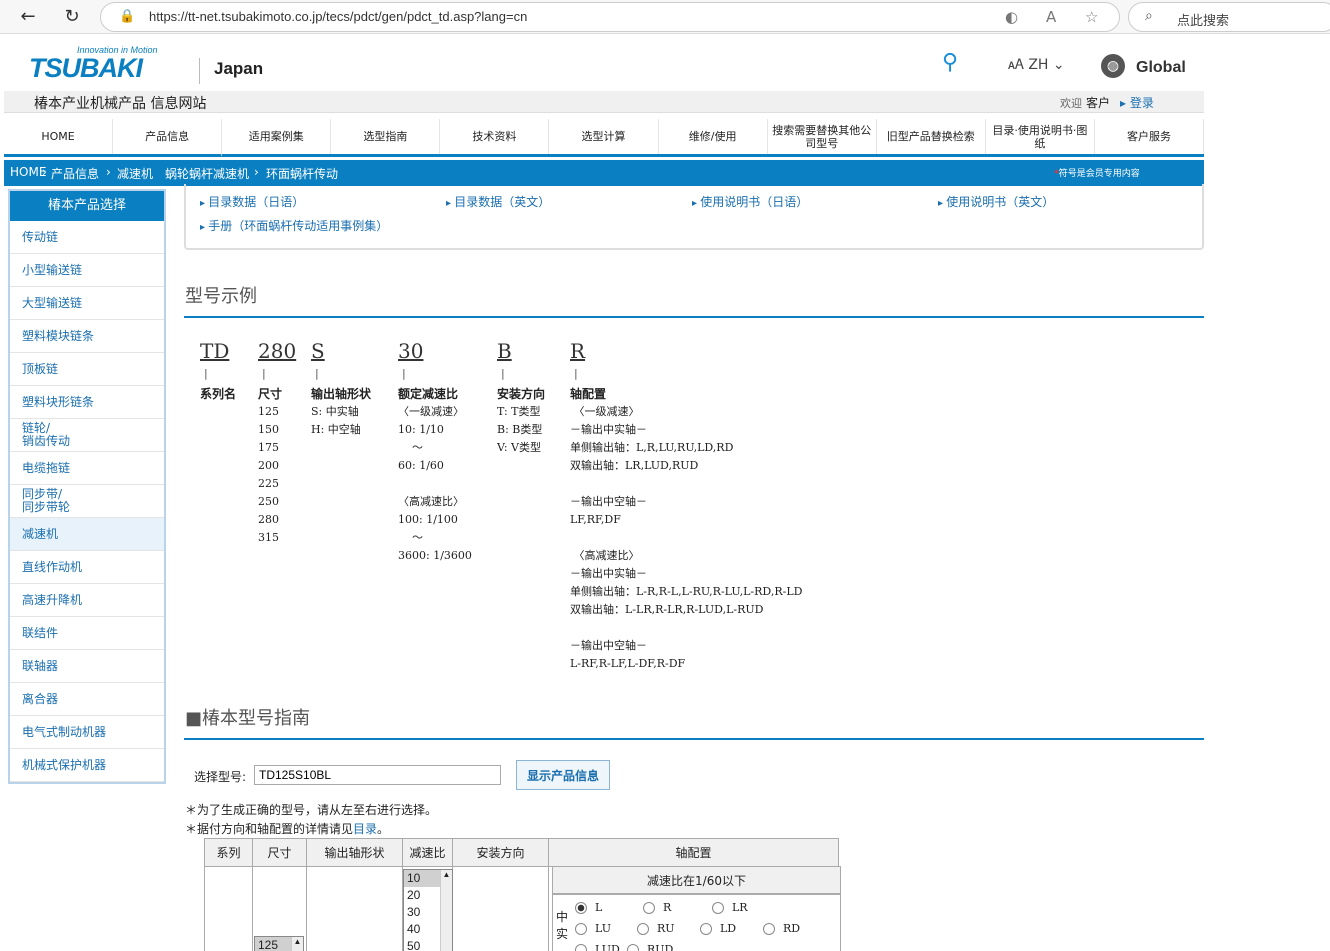  What do you see at coordinates (377, 775) in the screenshot?
I see `model-input` at bounding box center [377, 775].